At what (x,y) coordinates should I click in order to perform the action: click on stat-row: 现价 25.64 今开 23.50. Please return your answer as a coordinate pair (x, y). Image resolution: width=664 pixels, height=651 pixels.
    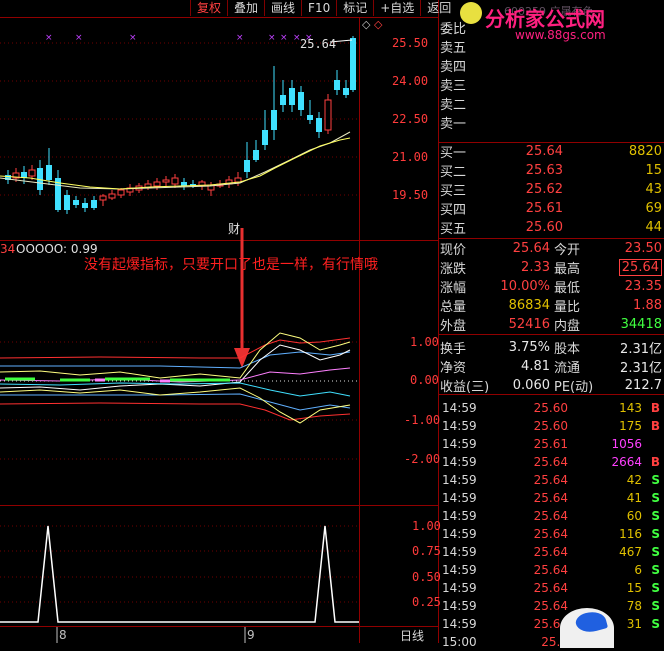
    Looking at the image, I should click on (552, 248).